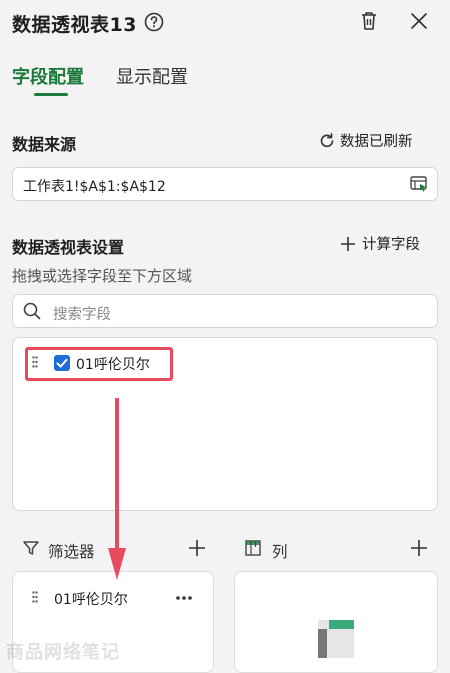 This screenshot has width=450, height=673. What do you see at coordinates (102, 276) in the screenshot?
I see `drag-hint-text: 拖拽或选择字段至下方区域` at bounding box center [102, 276].